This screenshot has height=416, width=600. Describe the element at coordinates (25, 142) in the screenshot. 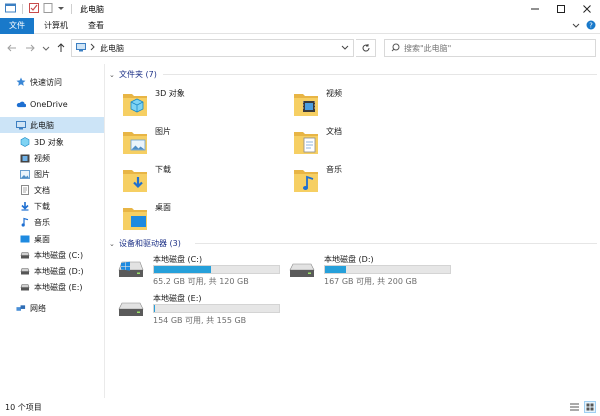

I see `cube-icon` at that location.